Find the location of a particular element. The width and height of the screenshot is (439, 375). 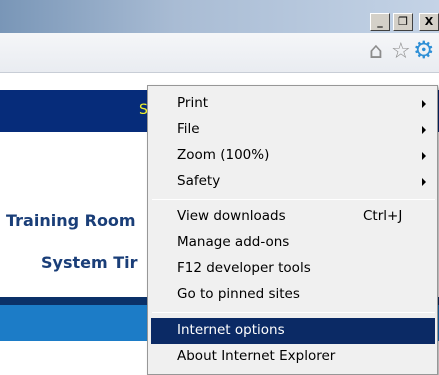

close-button: X is located at coordinates (429, 22).